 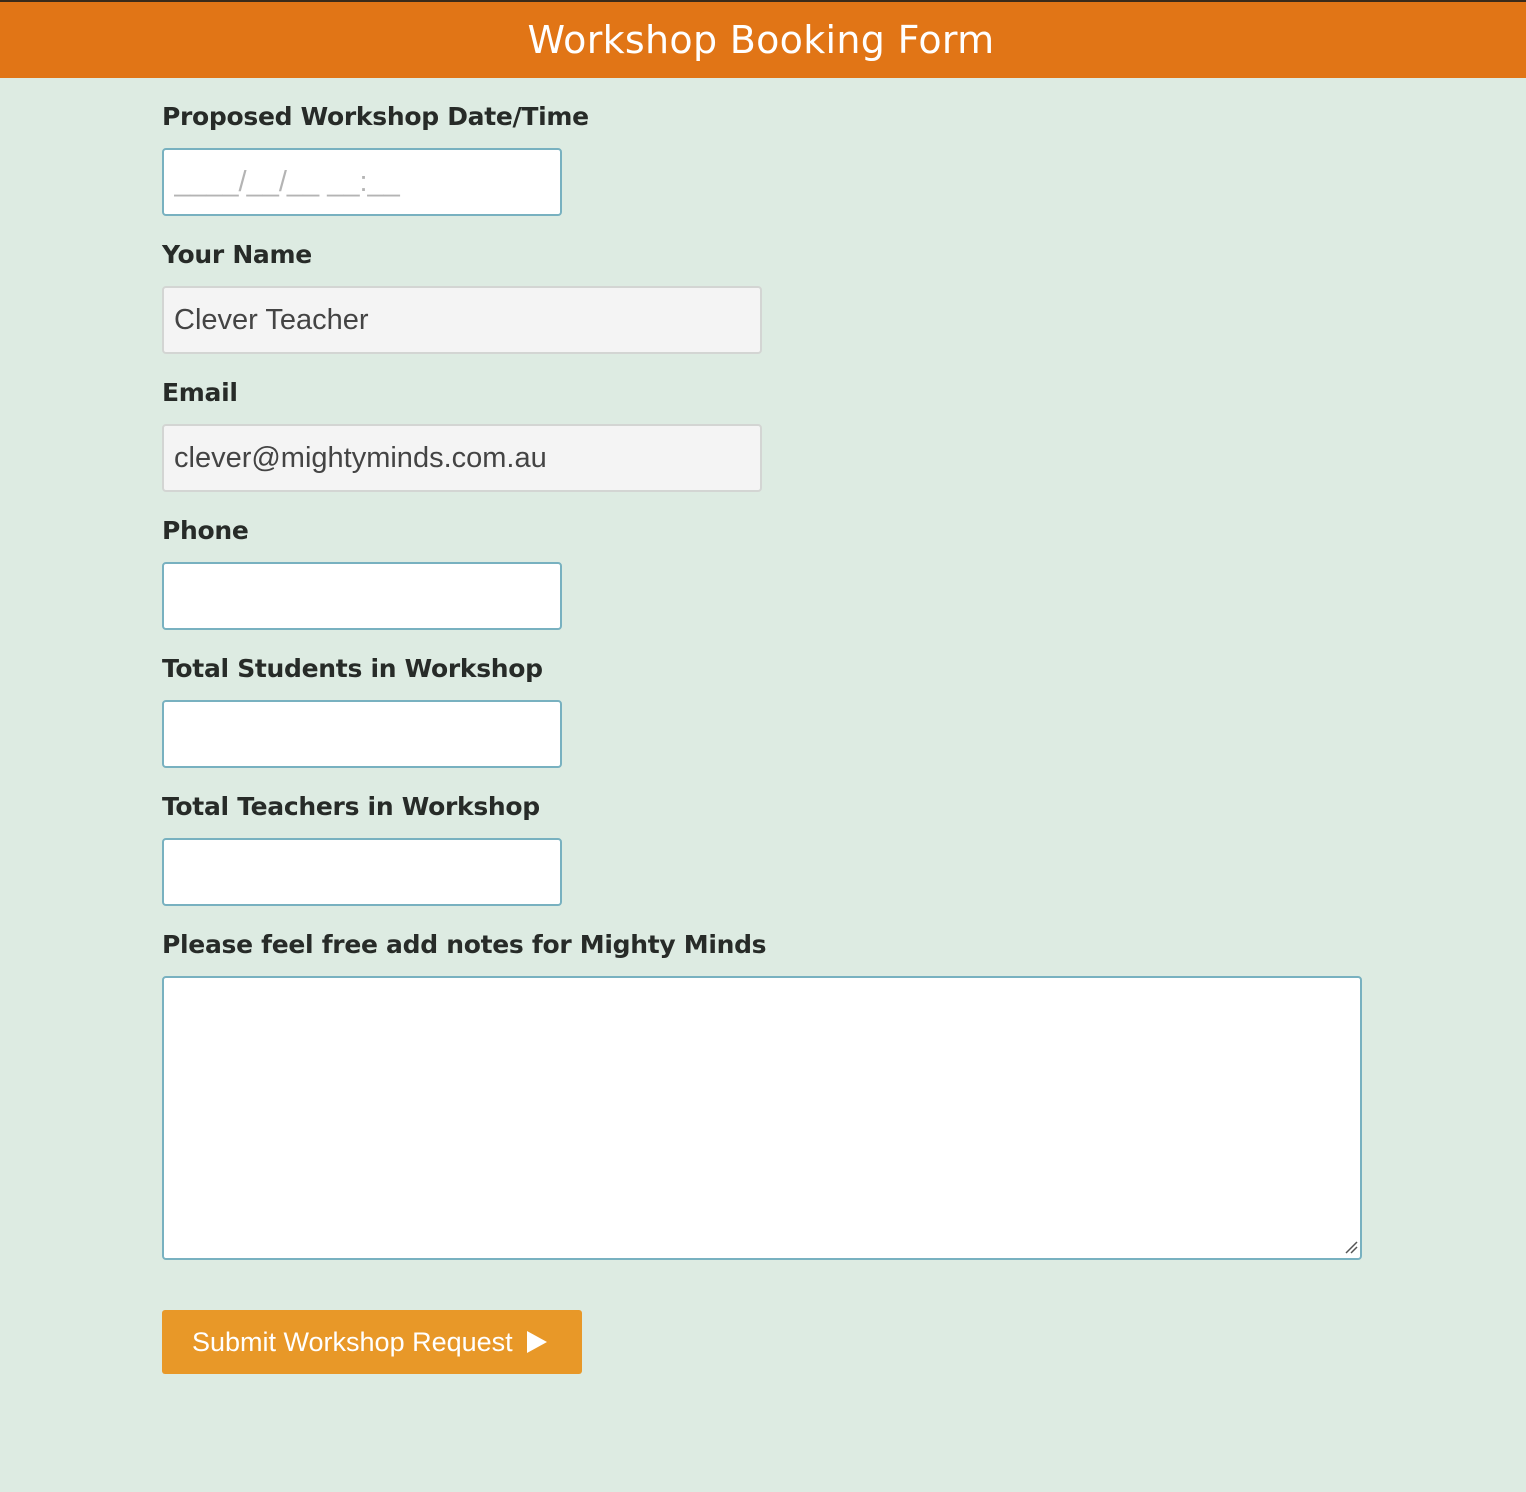 I want to click on page-title: Workshop Booking Form, so click(x=761, y=40).